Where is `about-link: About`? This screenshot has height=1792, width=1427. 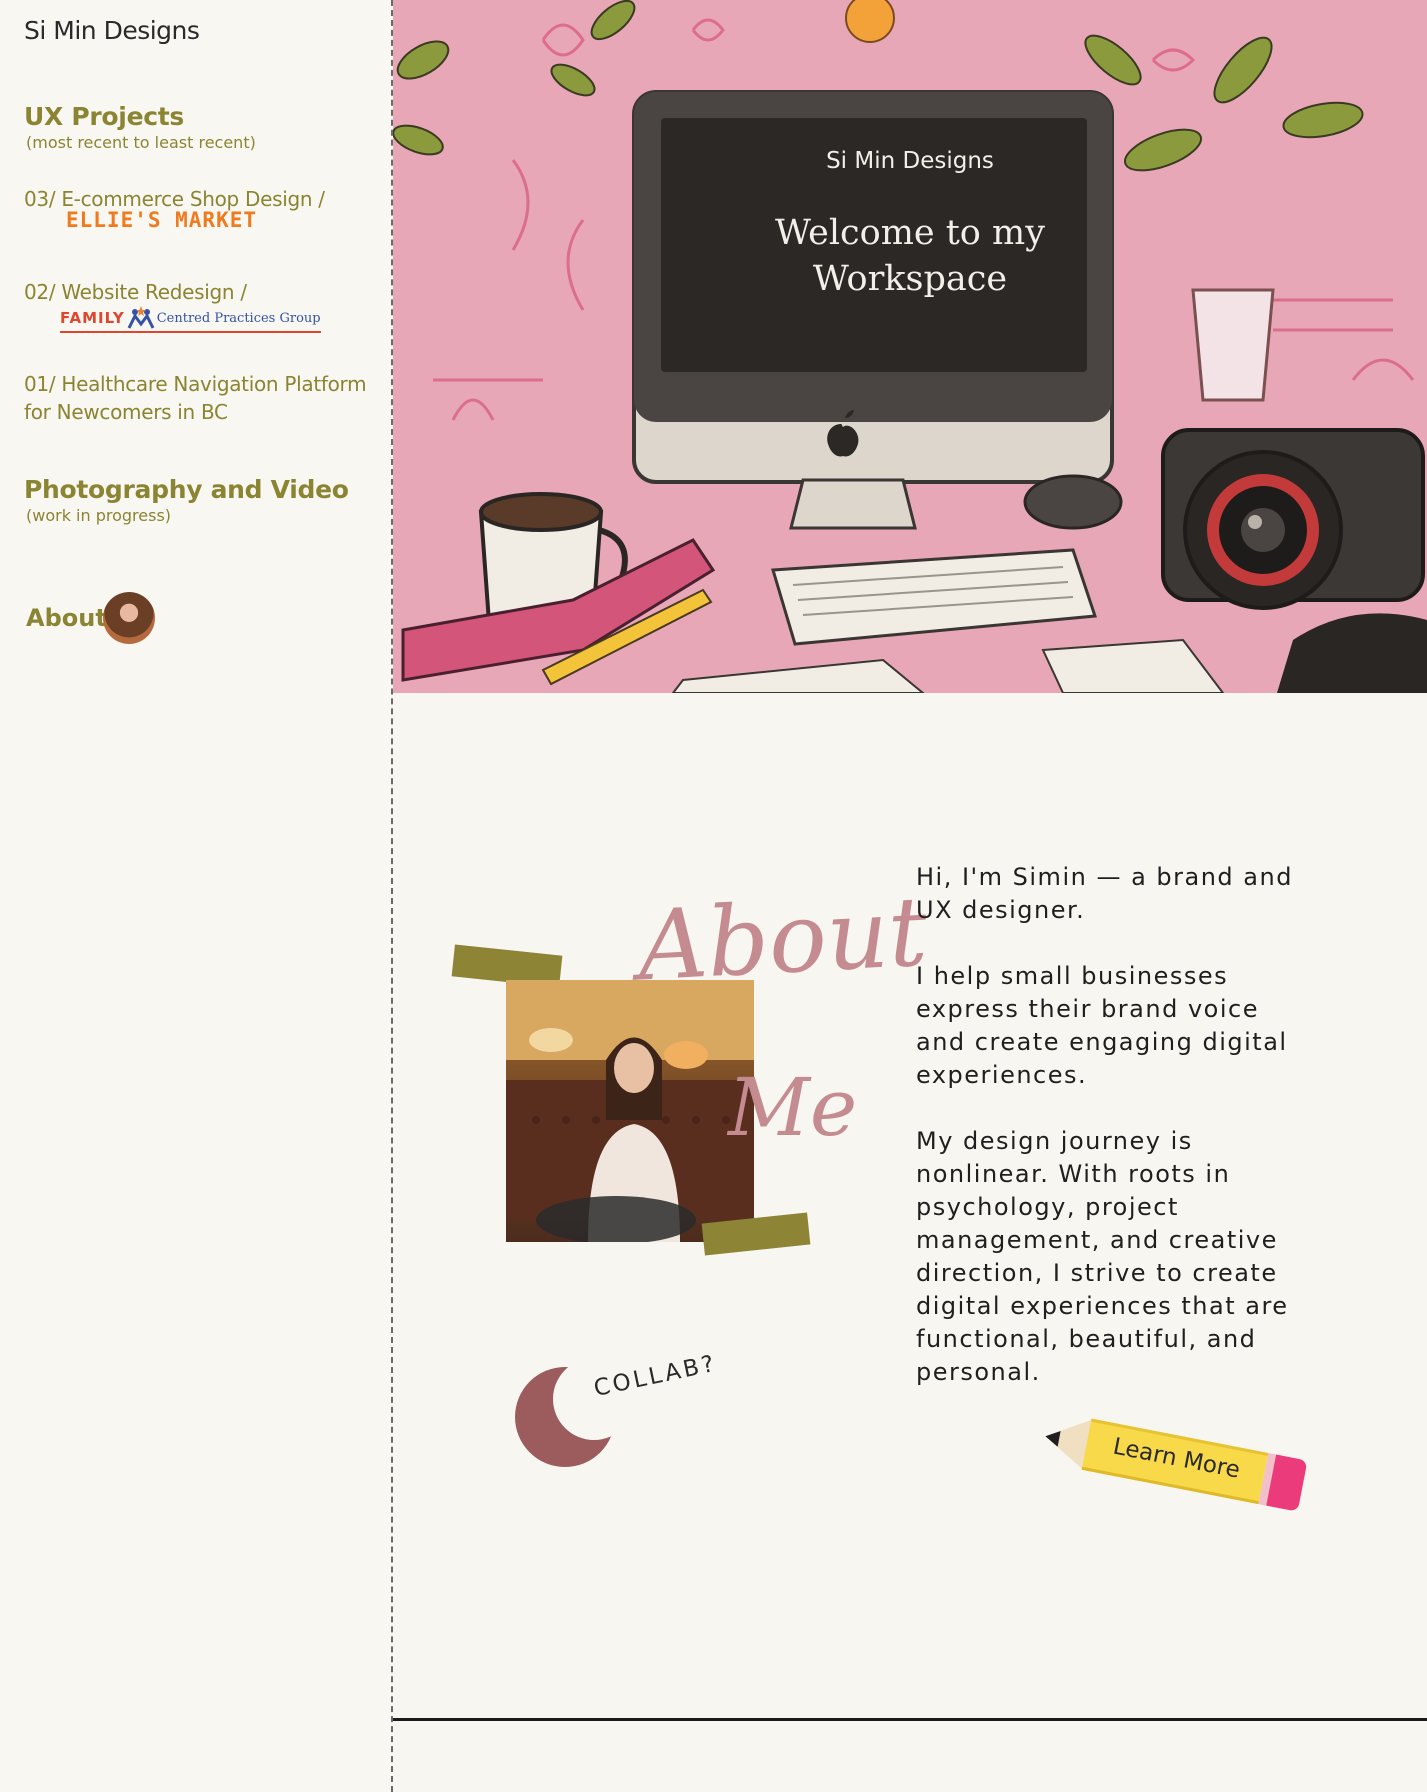 about-link: About is located at coordinates (66, 618).